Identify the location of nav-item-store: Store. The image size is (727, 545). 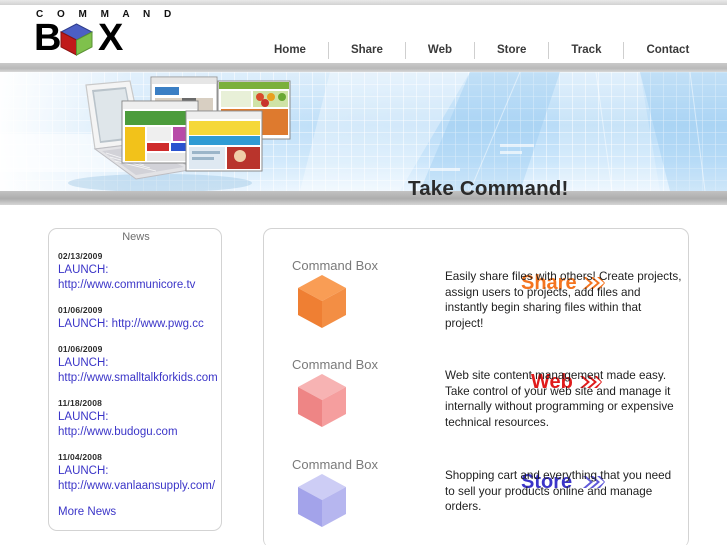
(511, 50).